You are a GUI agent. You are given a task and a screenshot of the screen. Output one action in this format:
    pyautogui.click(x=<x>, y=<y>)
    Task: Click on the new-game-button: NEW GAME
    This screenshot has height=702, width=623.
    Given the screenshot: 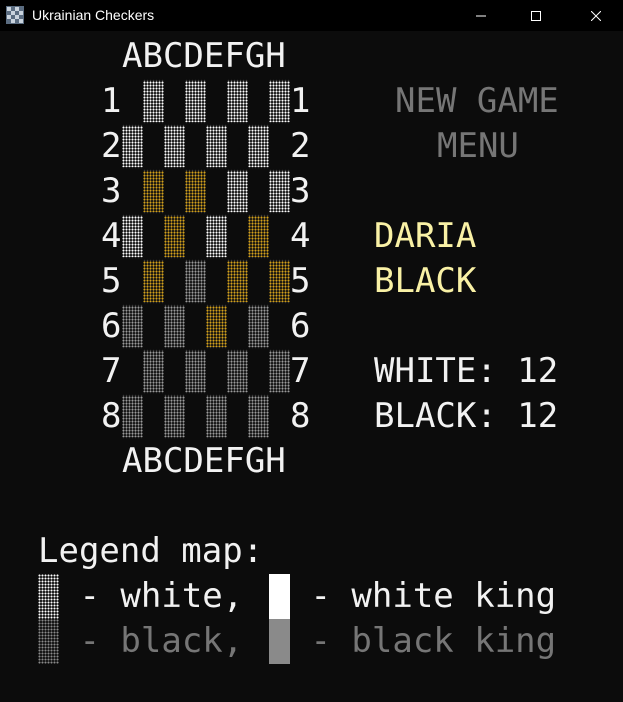 What is the action you would take?
    pyautogui.click(x=477, y=101)
    